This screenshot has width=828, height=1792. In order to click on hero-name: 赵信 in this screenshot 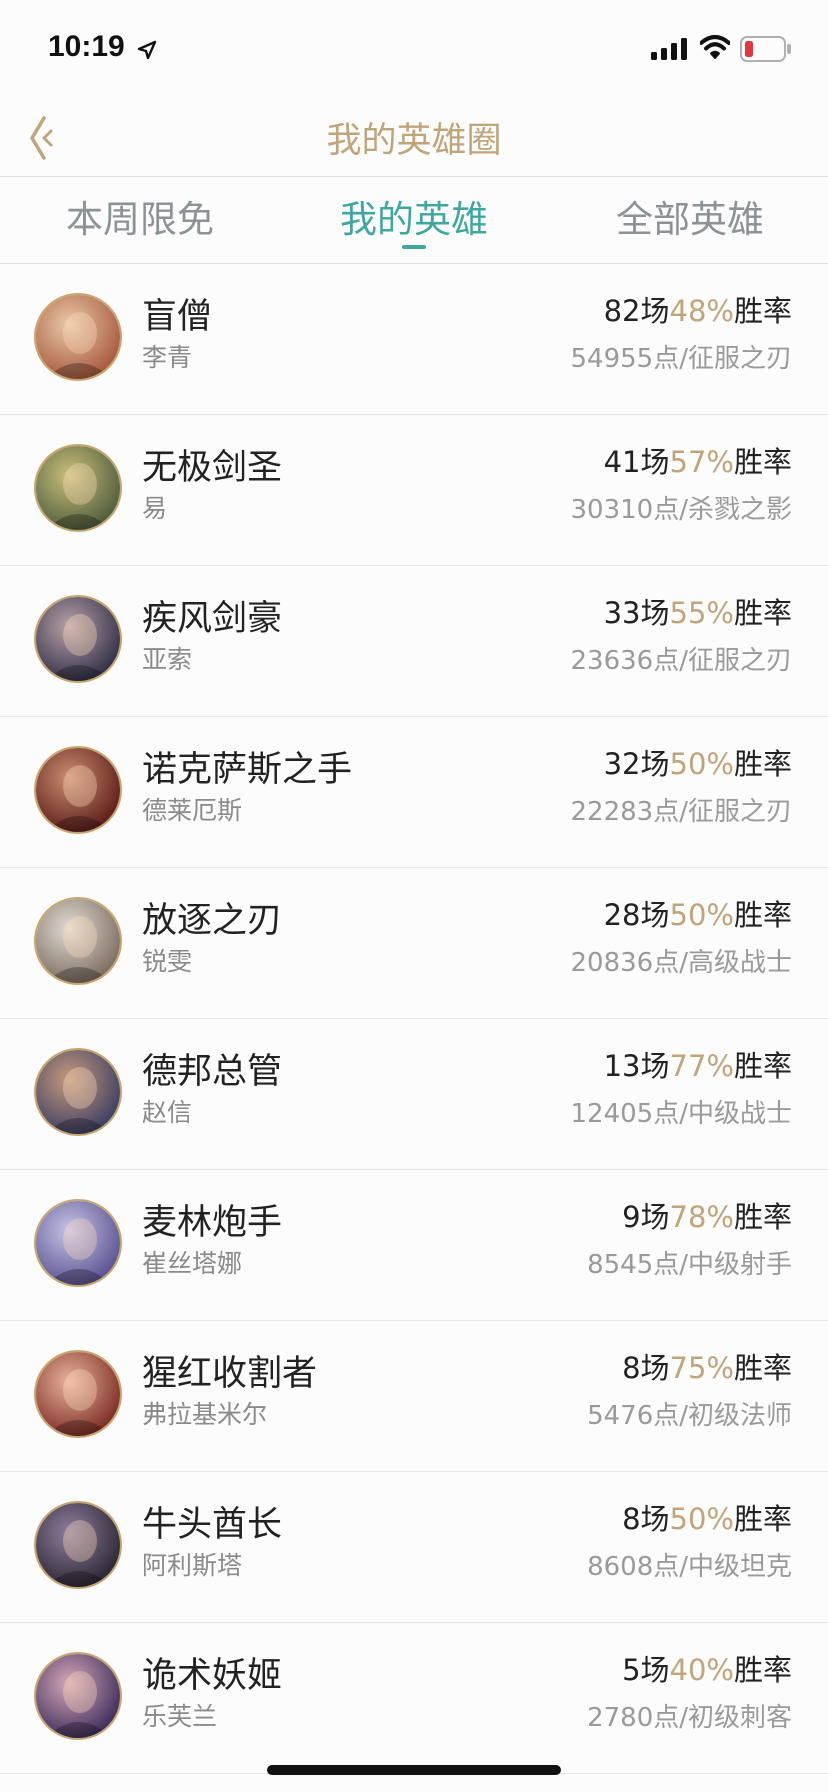, I will do `click(167, 1112)`.